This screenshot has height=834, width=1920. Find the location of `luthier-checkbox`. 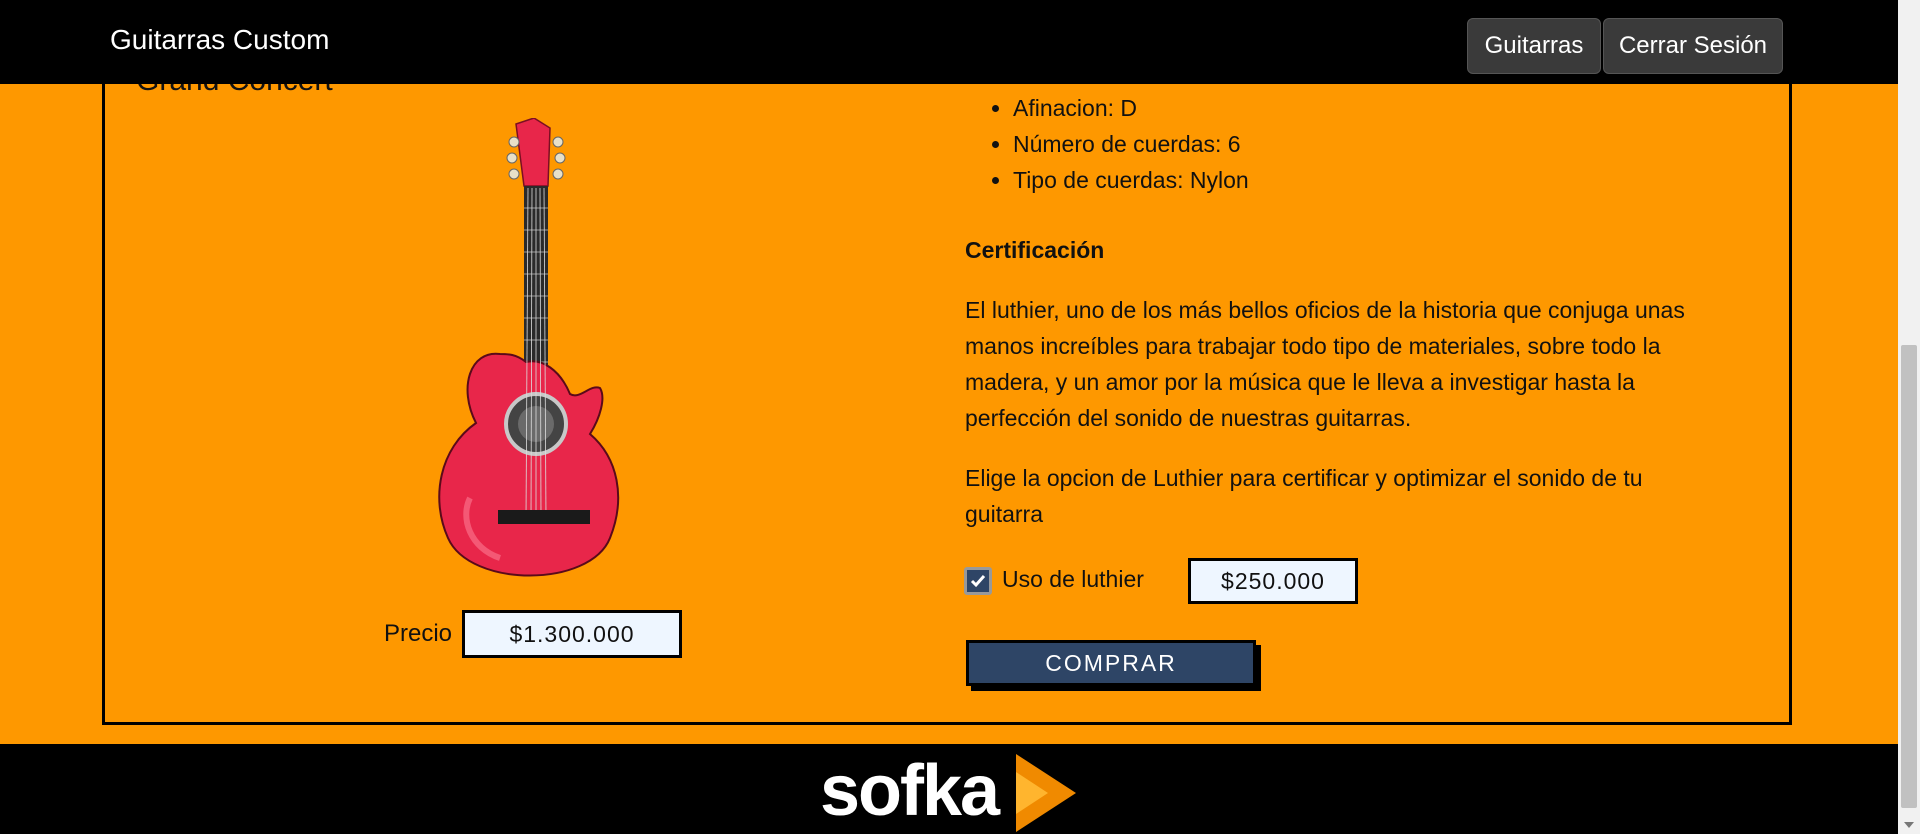

luthier-checkbox is located at coordinates (978, 581).